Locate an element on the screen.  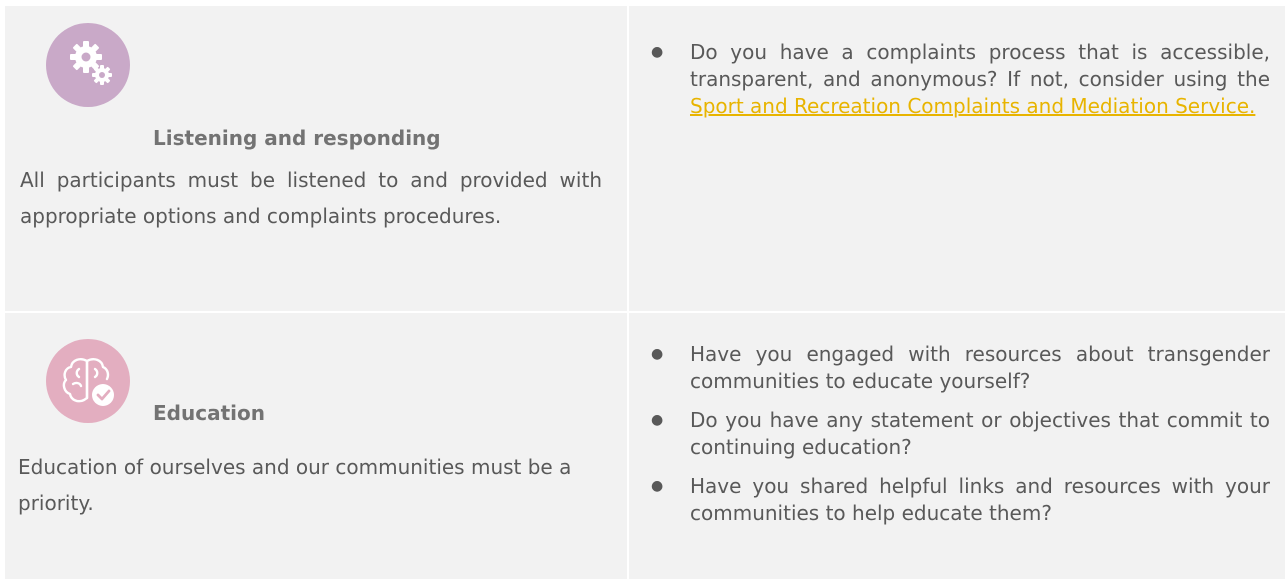
principle-heading: Education is located at coordinates (209, 413).